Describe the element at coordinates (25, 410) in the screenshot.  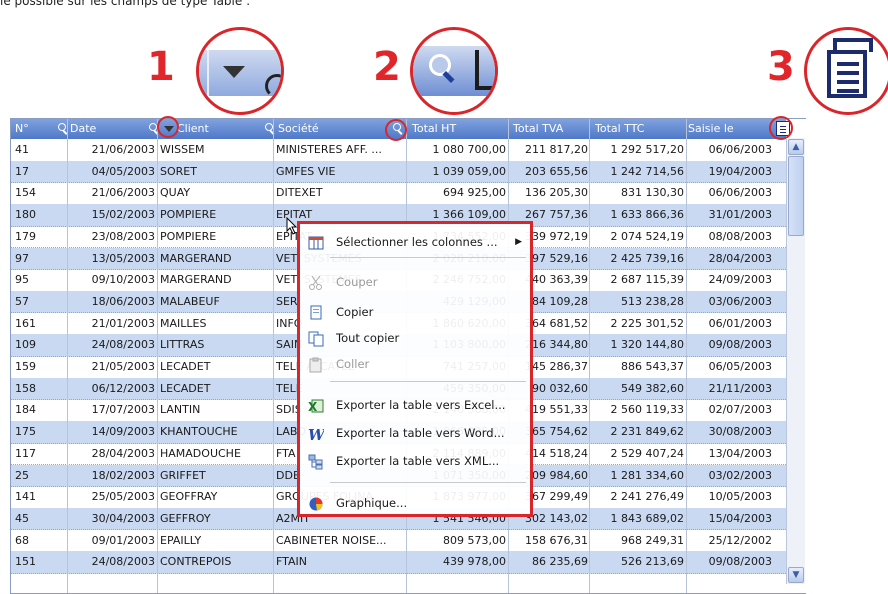
I see `table-cell: 184` at that location.